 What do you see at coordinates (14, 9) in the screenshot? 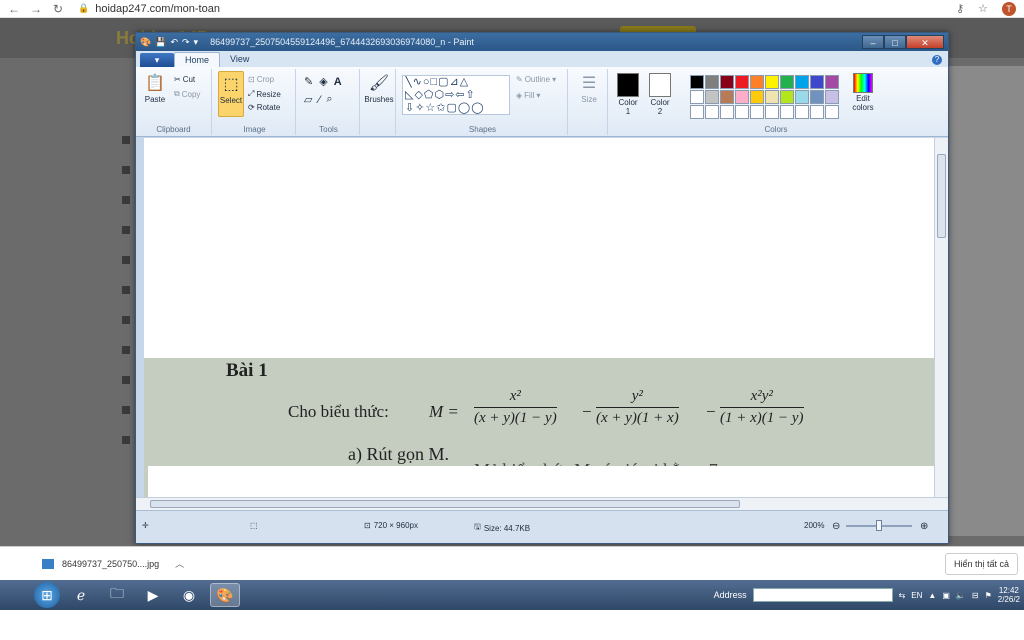
I see `back-arrow-icon: ←` at bounding box center [14, 9].